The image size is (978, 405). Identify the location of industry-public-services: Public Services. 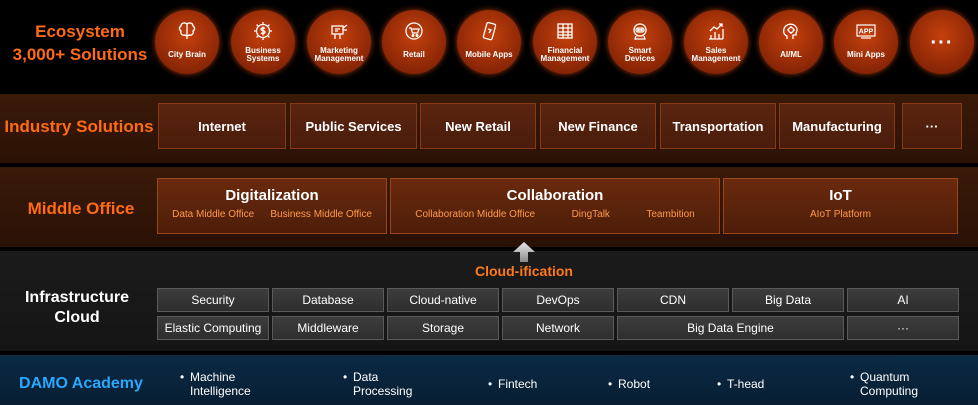
(353, 126).